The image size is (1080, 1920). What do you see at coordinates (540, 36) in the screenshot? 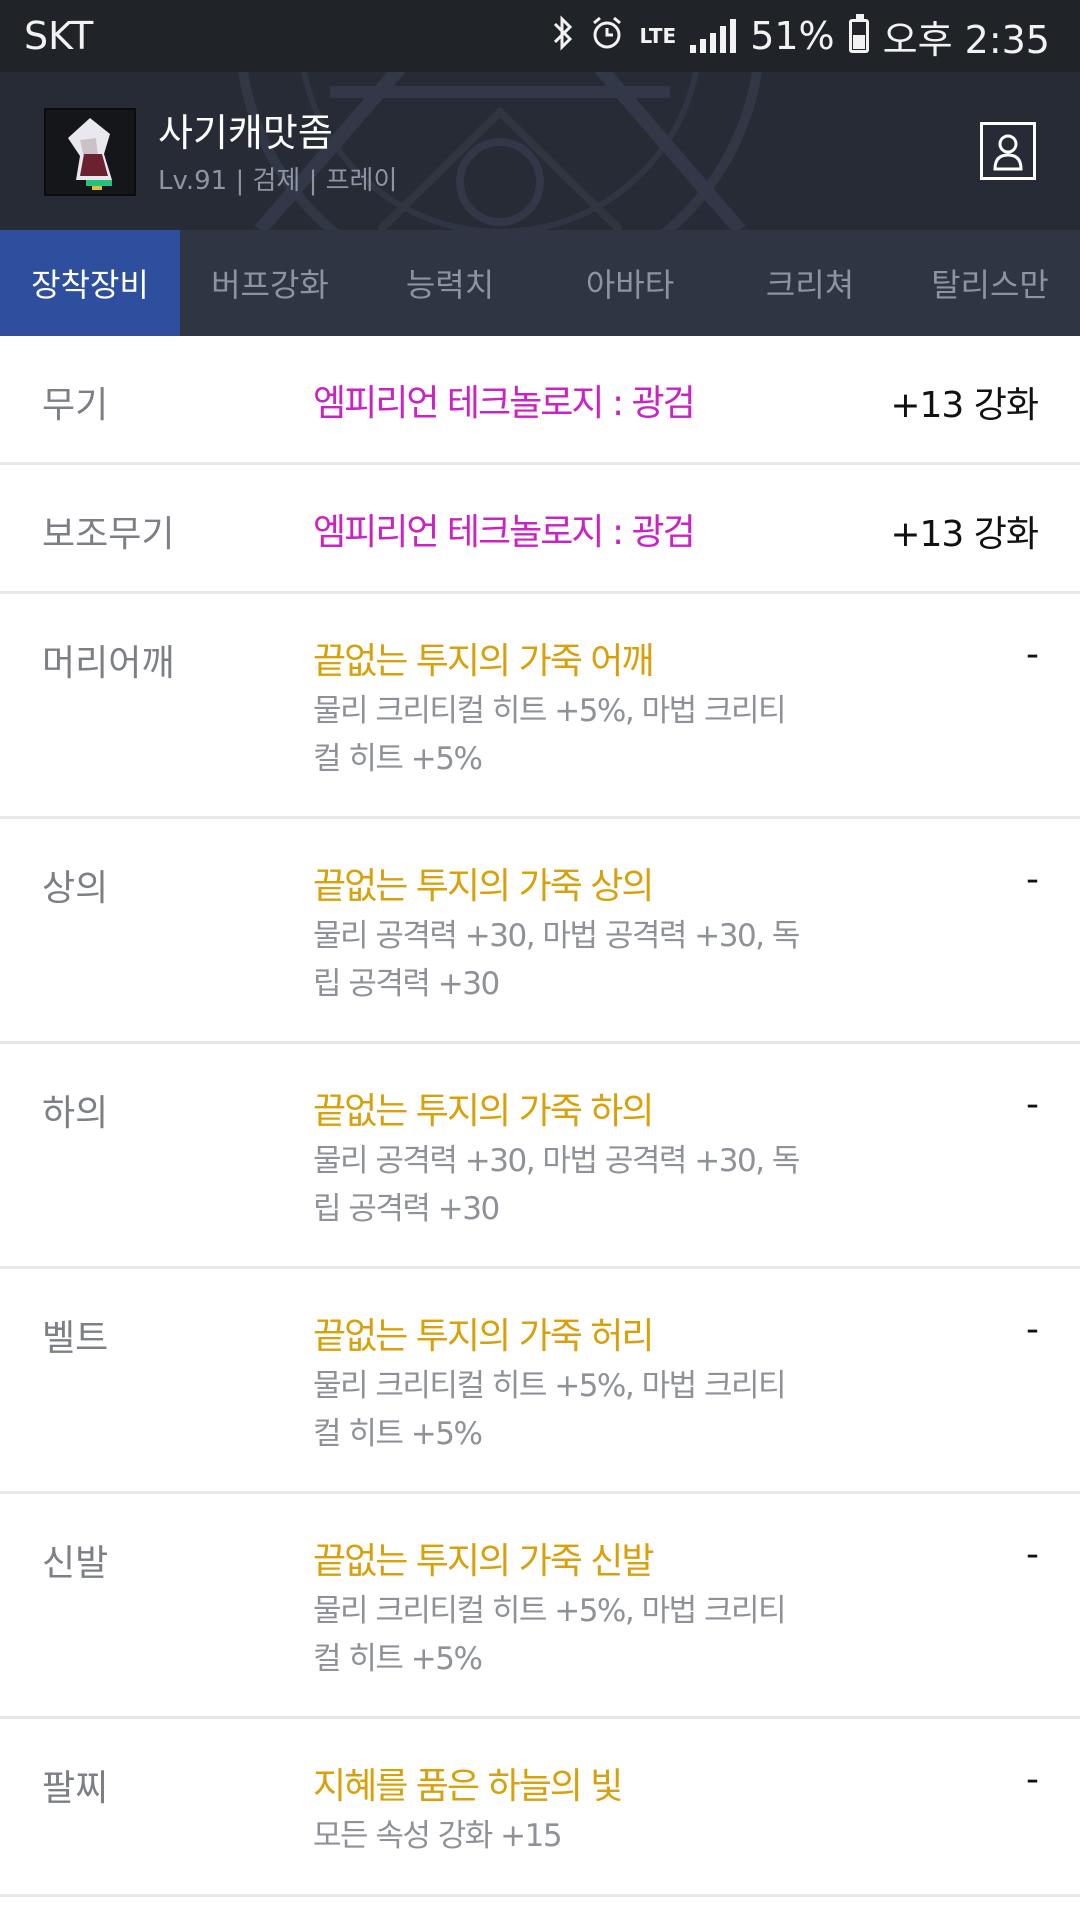
I see `status-bar: SKT LTE 51% 오후 2:35` at bounding box center [540, 36].